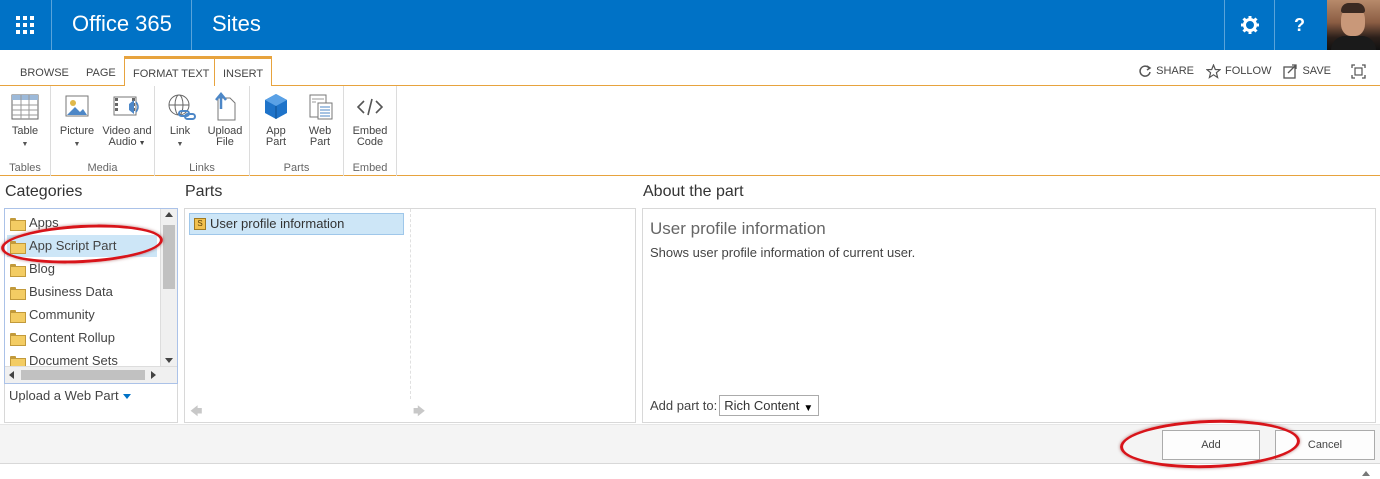 Image resolution: width=1380 pixels, height=479 pixels. What do you see at coordinates (11, 375) in the screenshot?
I see `scroll-left-icon` at bounding box center [11, 375].